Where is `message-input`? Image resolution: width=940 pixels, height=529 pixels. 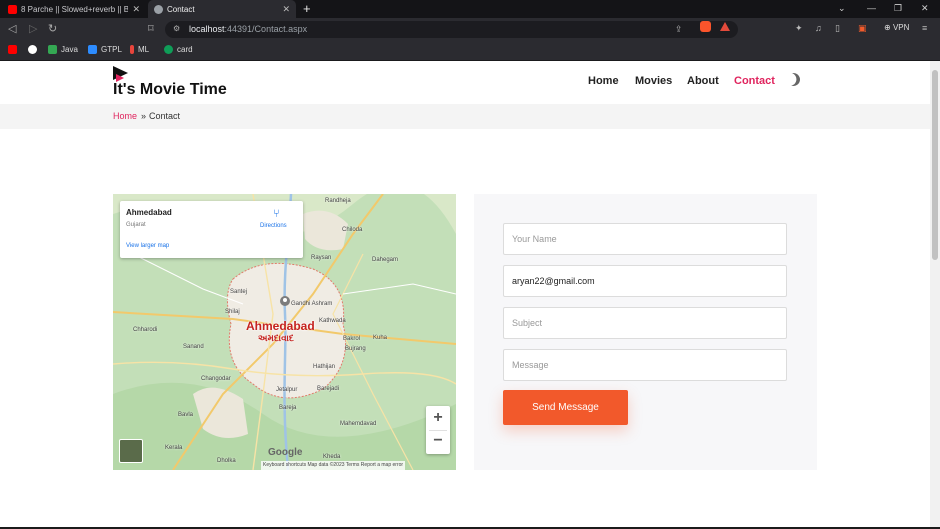
message-input is located at coordinates (645, 365).